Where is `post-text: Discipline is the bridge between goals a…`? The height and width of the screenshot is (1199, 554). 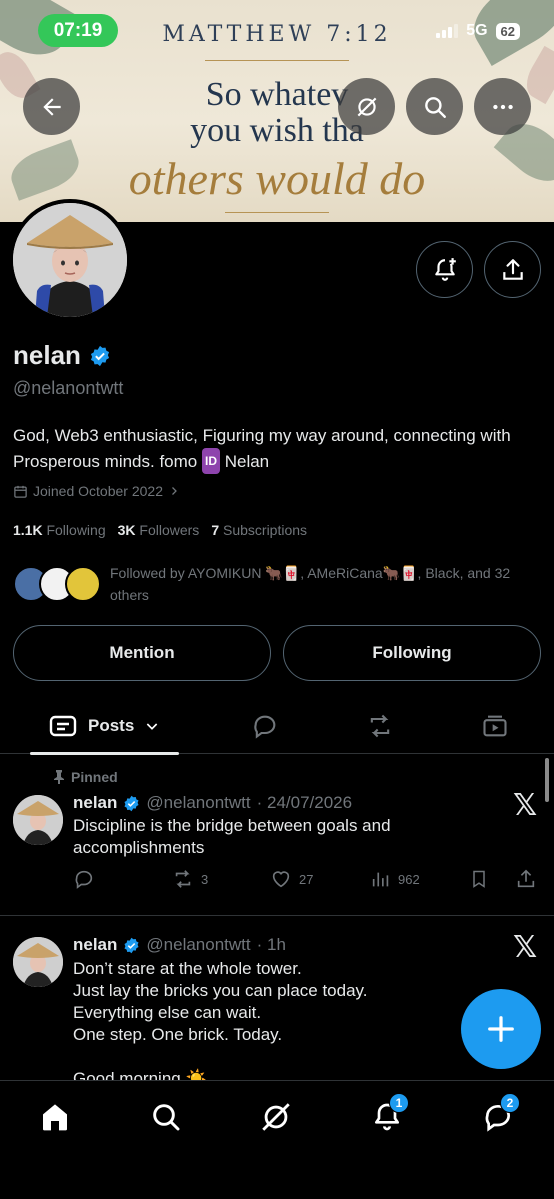
post-text: Discipline is the bridge between goals a… is located at coordinates (283, 837).